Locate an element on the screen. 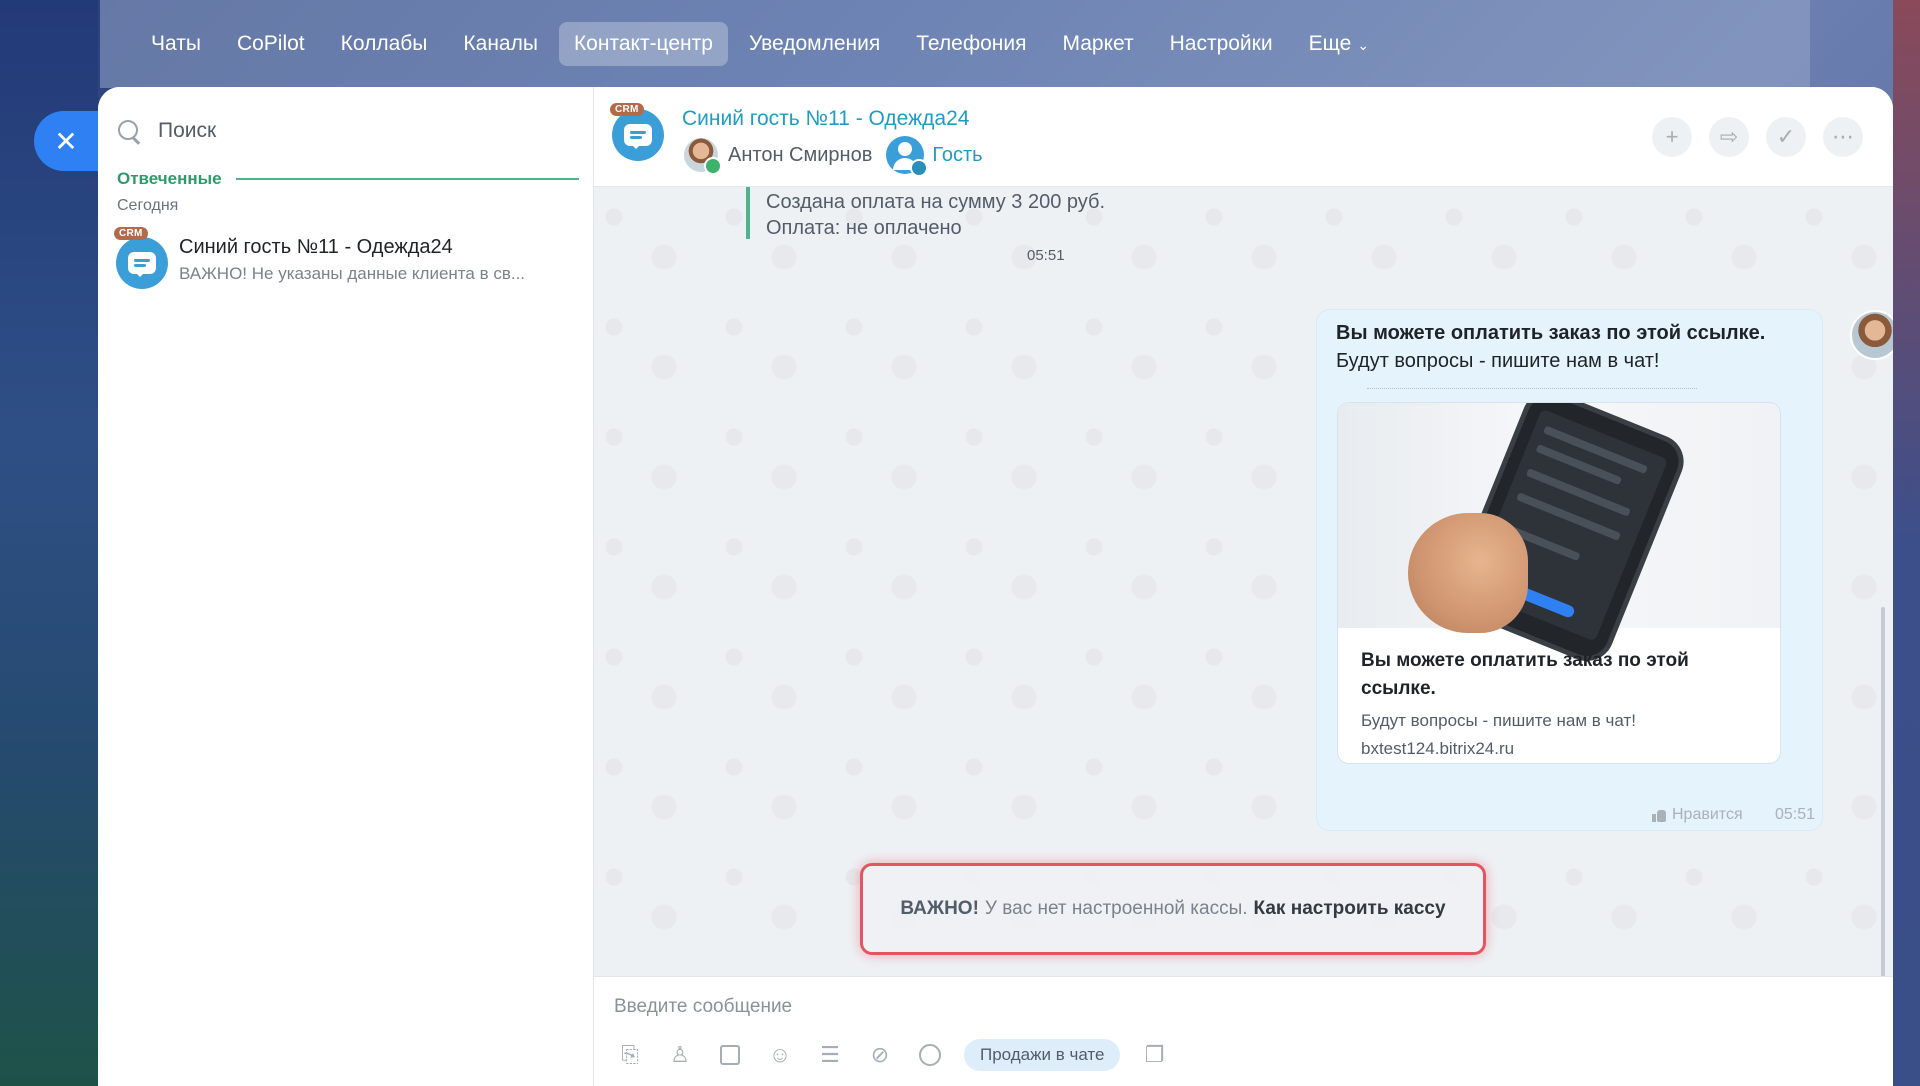 Image resolution: width=1920 pixels, height=1086 pixels. section-divider is located at coordinates (407, 179).